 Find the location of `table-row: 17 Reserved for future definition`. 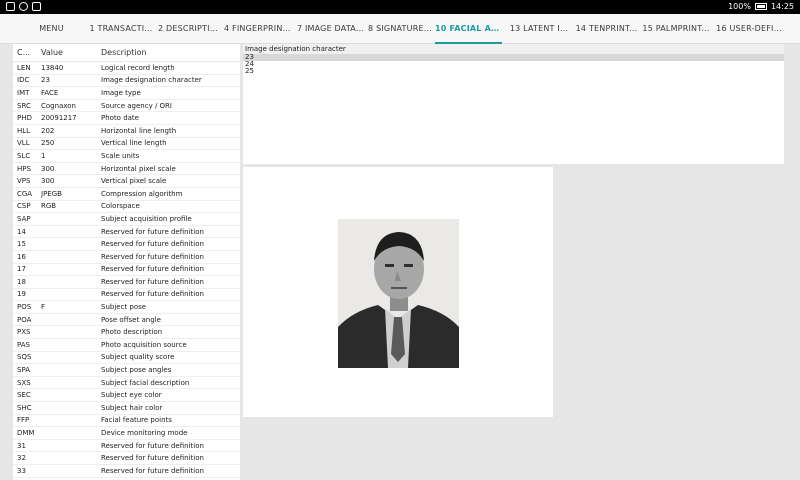

table-row: 17 Reserved for future definition is located at coordinates (126, 270).